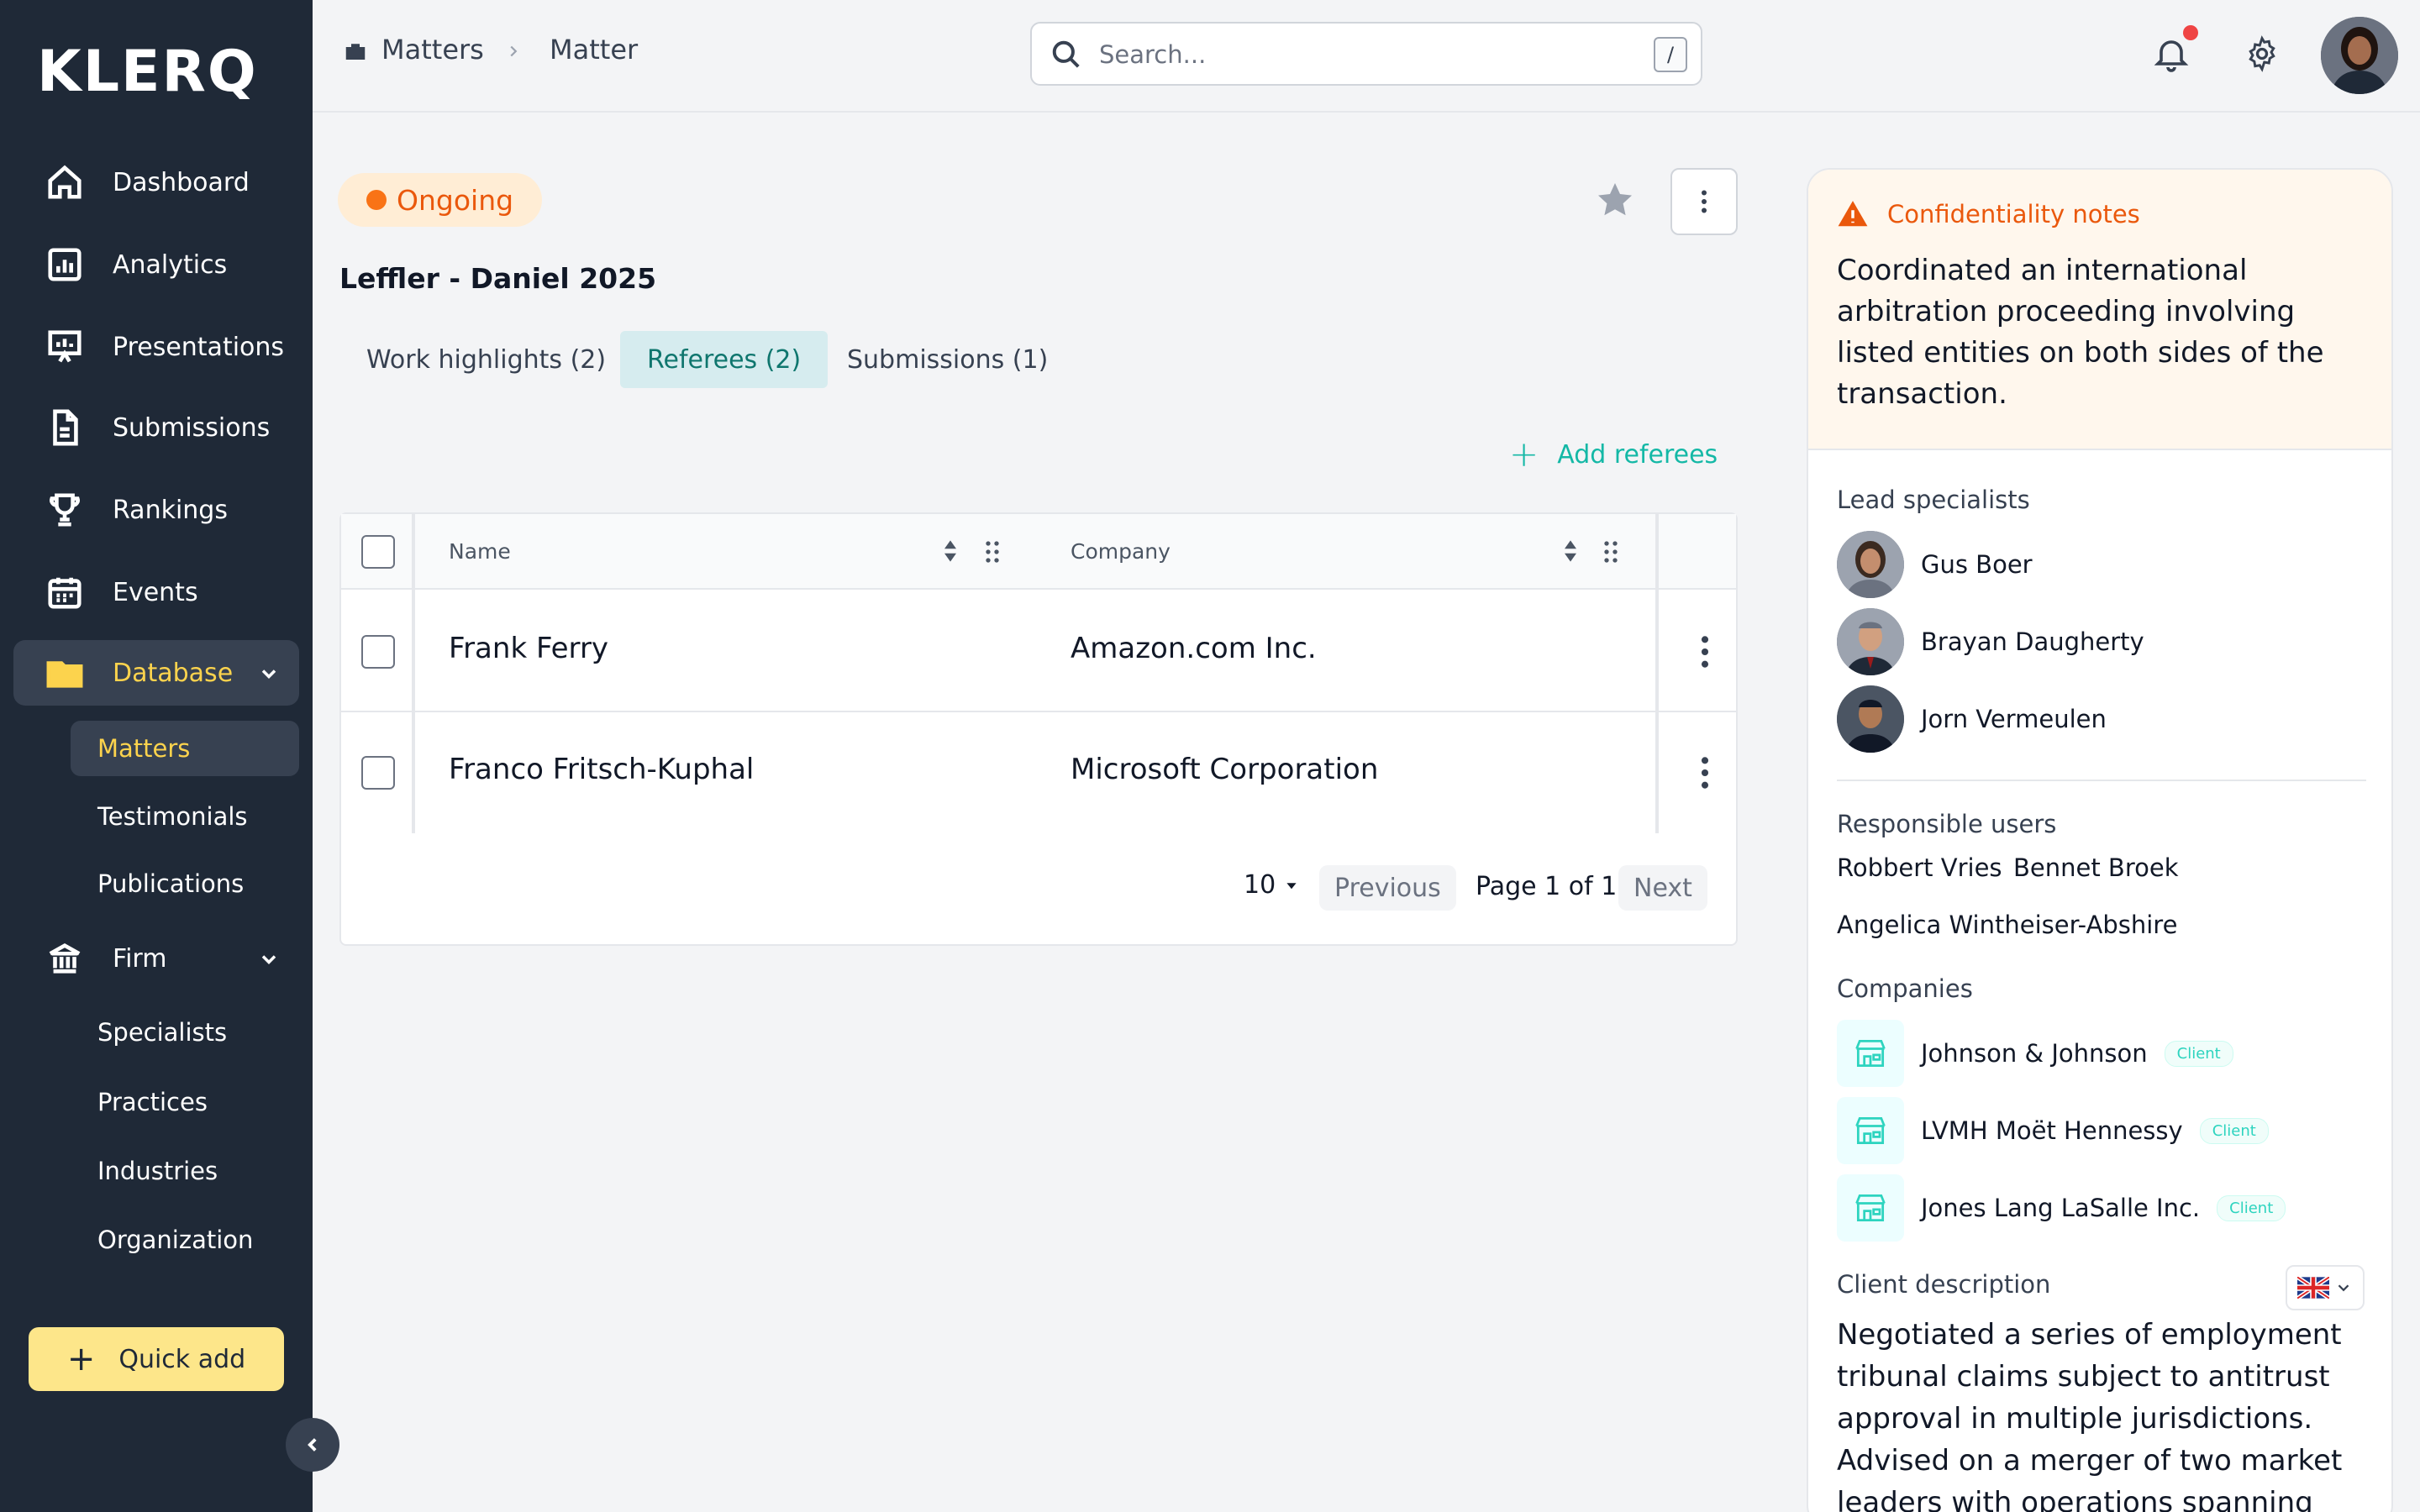 The width and height of the screenshot is (2420, 1512). I want to click on sidebar-item-label: Presentations, so click(199, 347).